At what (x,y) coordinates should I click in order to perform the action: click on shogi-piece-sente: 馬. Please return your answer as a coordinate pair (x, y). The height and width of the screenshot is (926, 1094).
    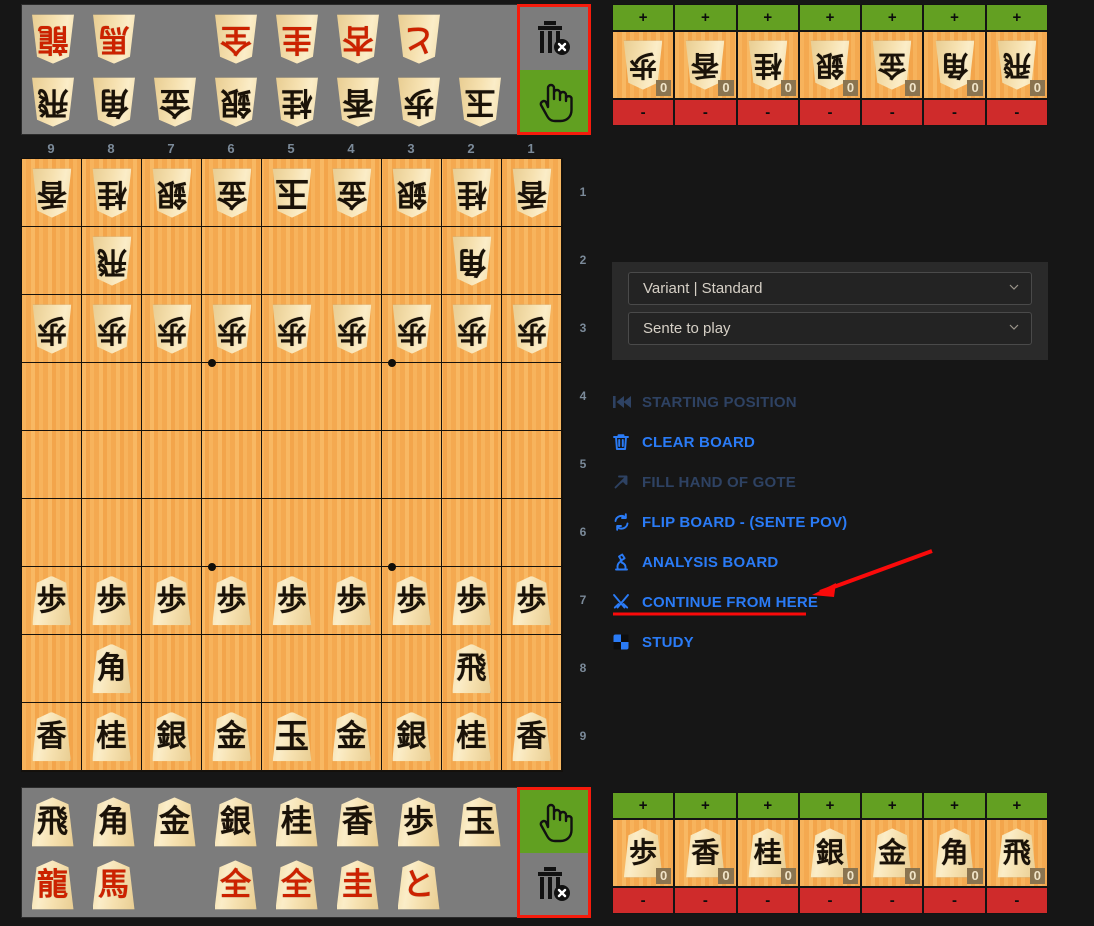
    Looking at the image, I should click on (114, 885).